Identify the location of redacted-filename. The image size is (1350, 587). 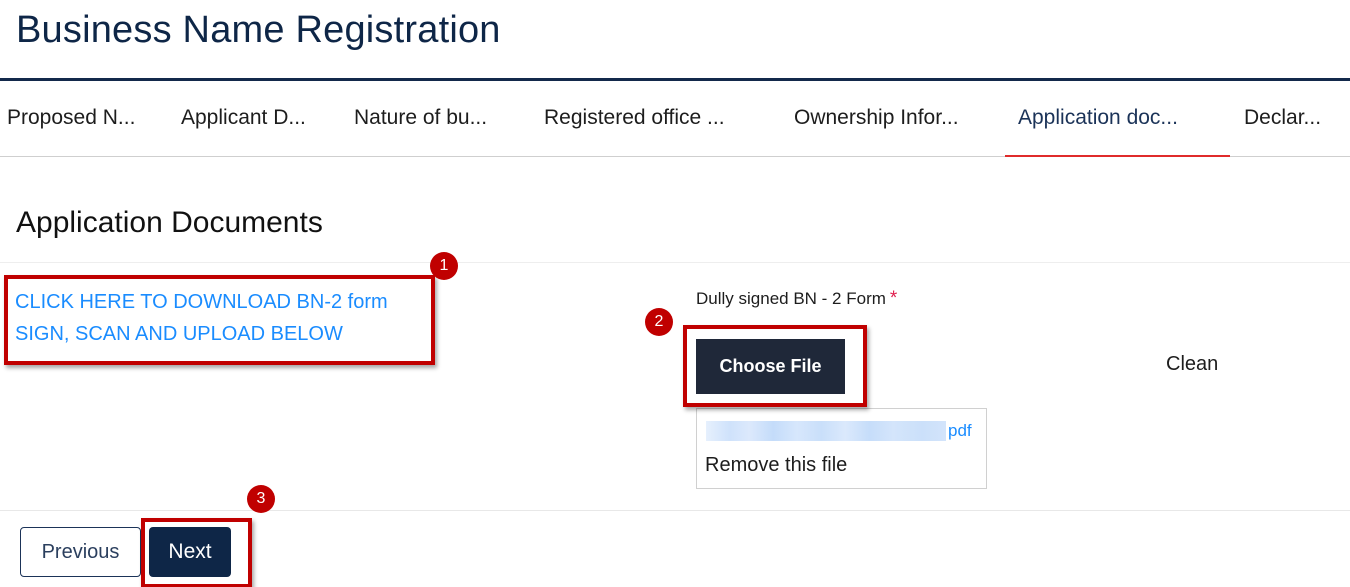
(826, 431).